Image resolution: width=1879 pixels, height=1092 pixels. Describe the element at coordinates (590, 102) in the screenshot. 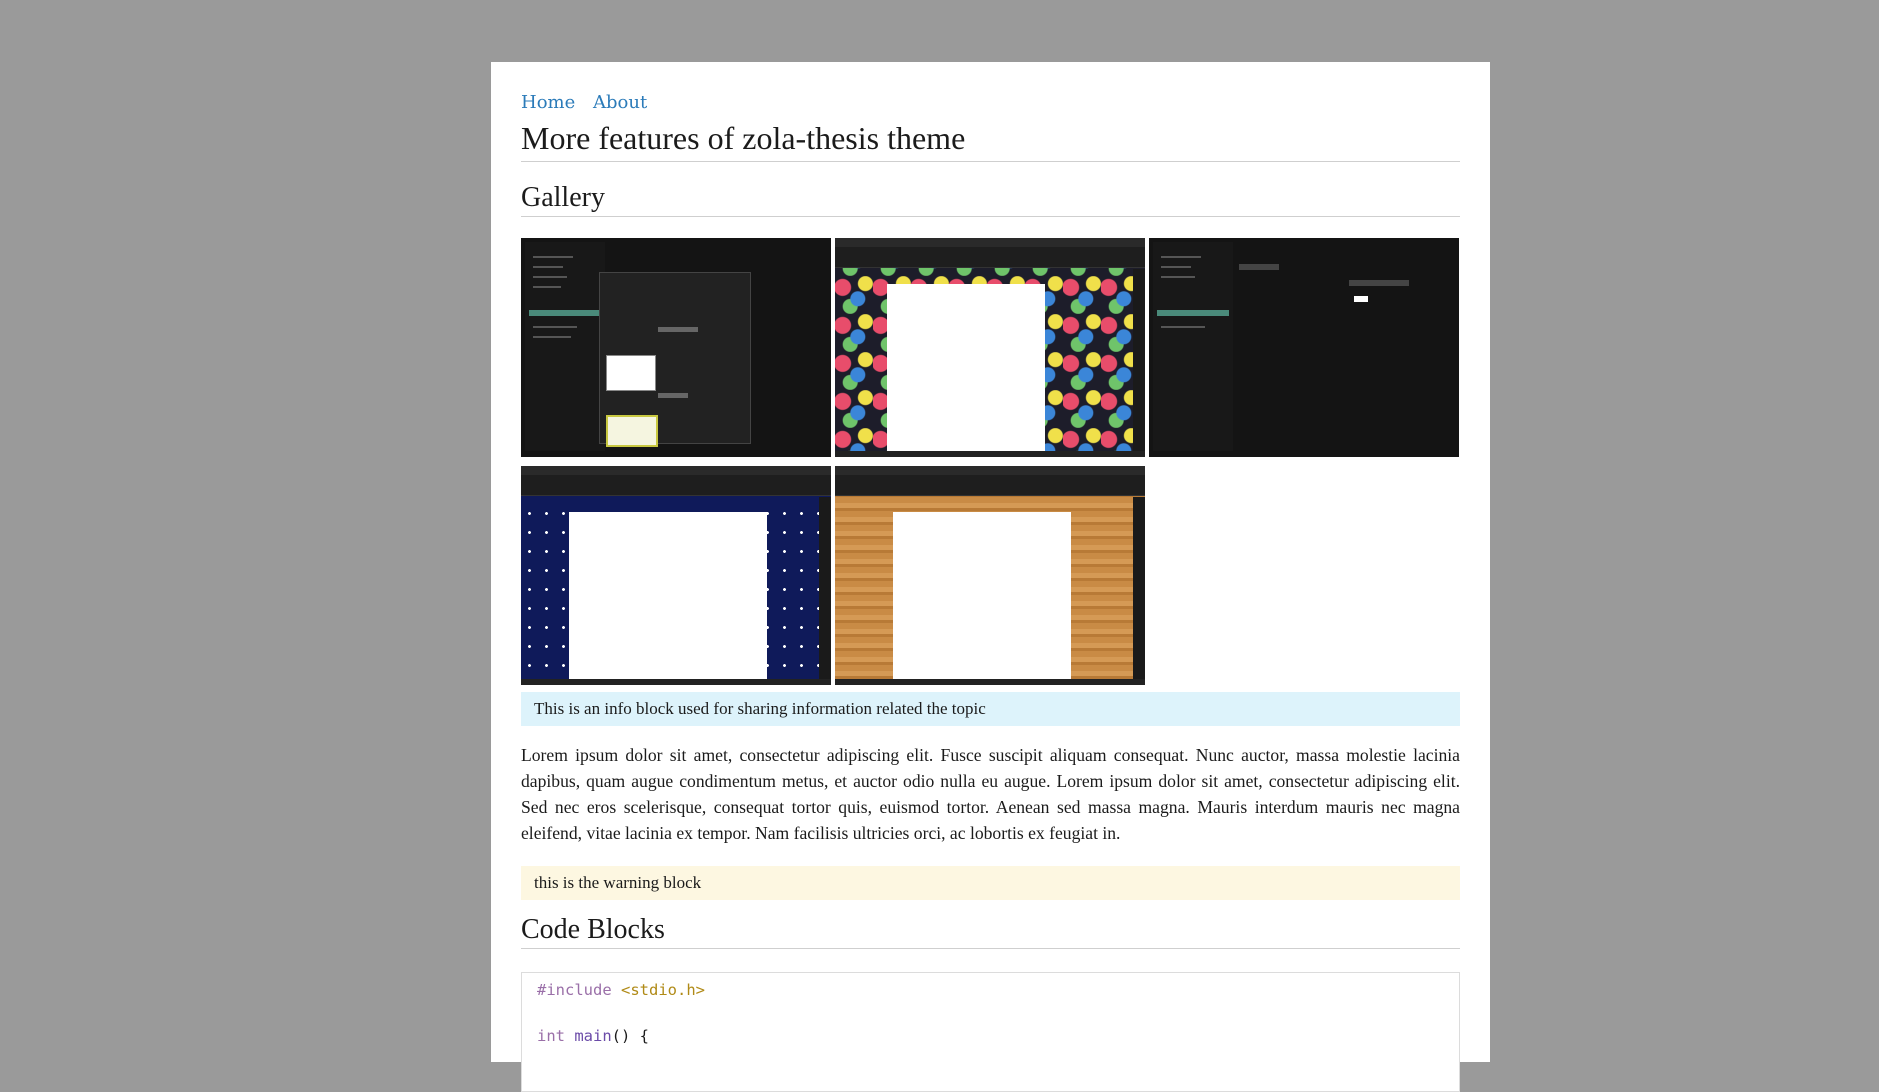

I see `top-nav: Home About` at that location.